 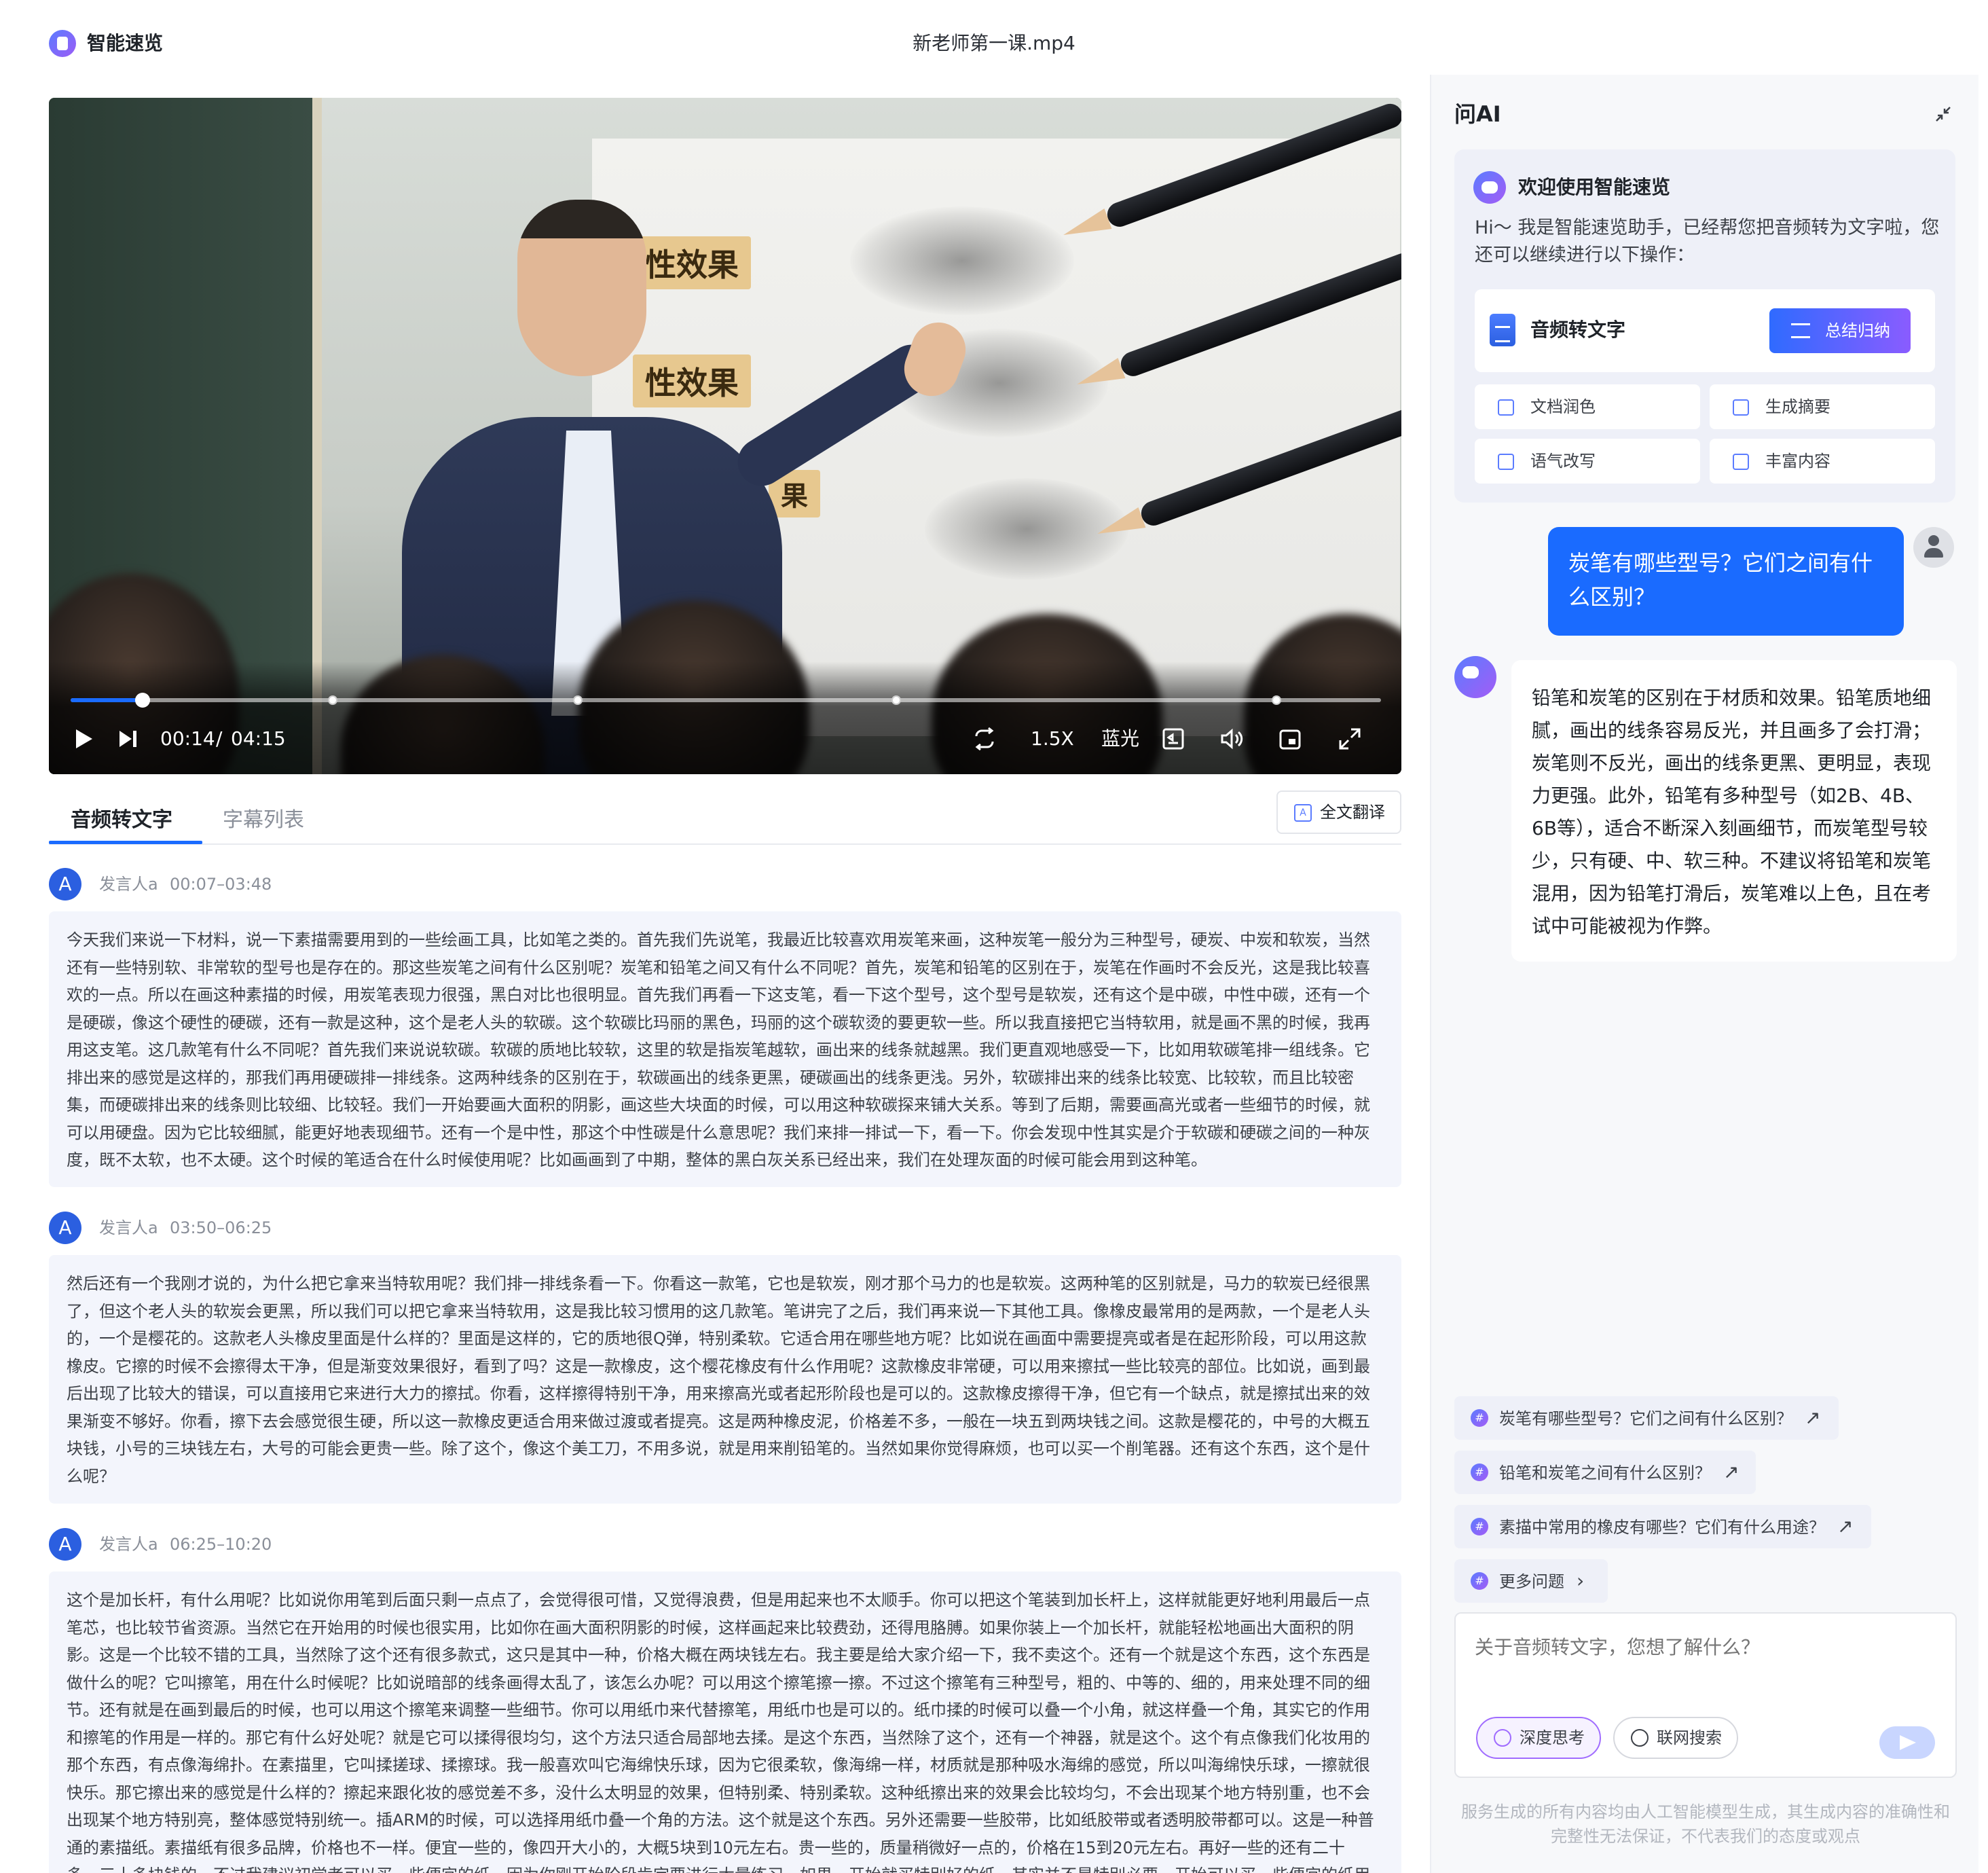 What do you see at coordinates (725, 718) in the screenshot?
I see `video-controls` at bounding box center [725, 718].